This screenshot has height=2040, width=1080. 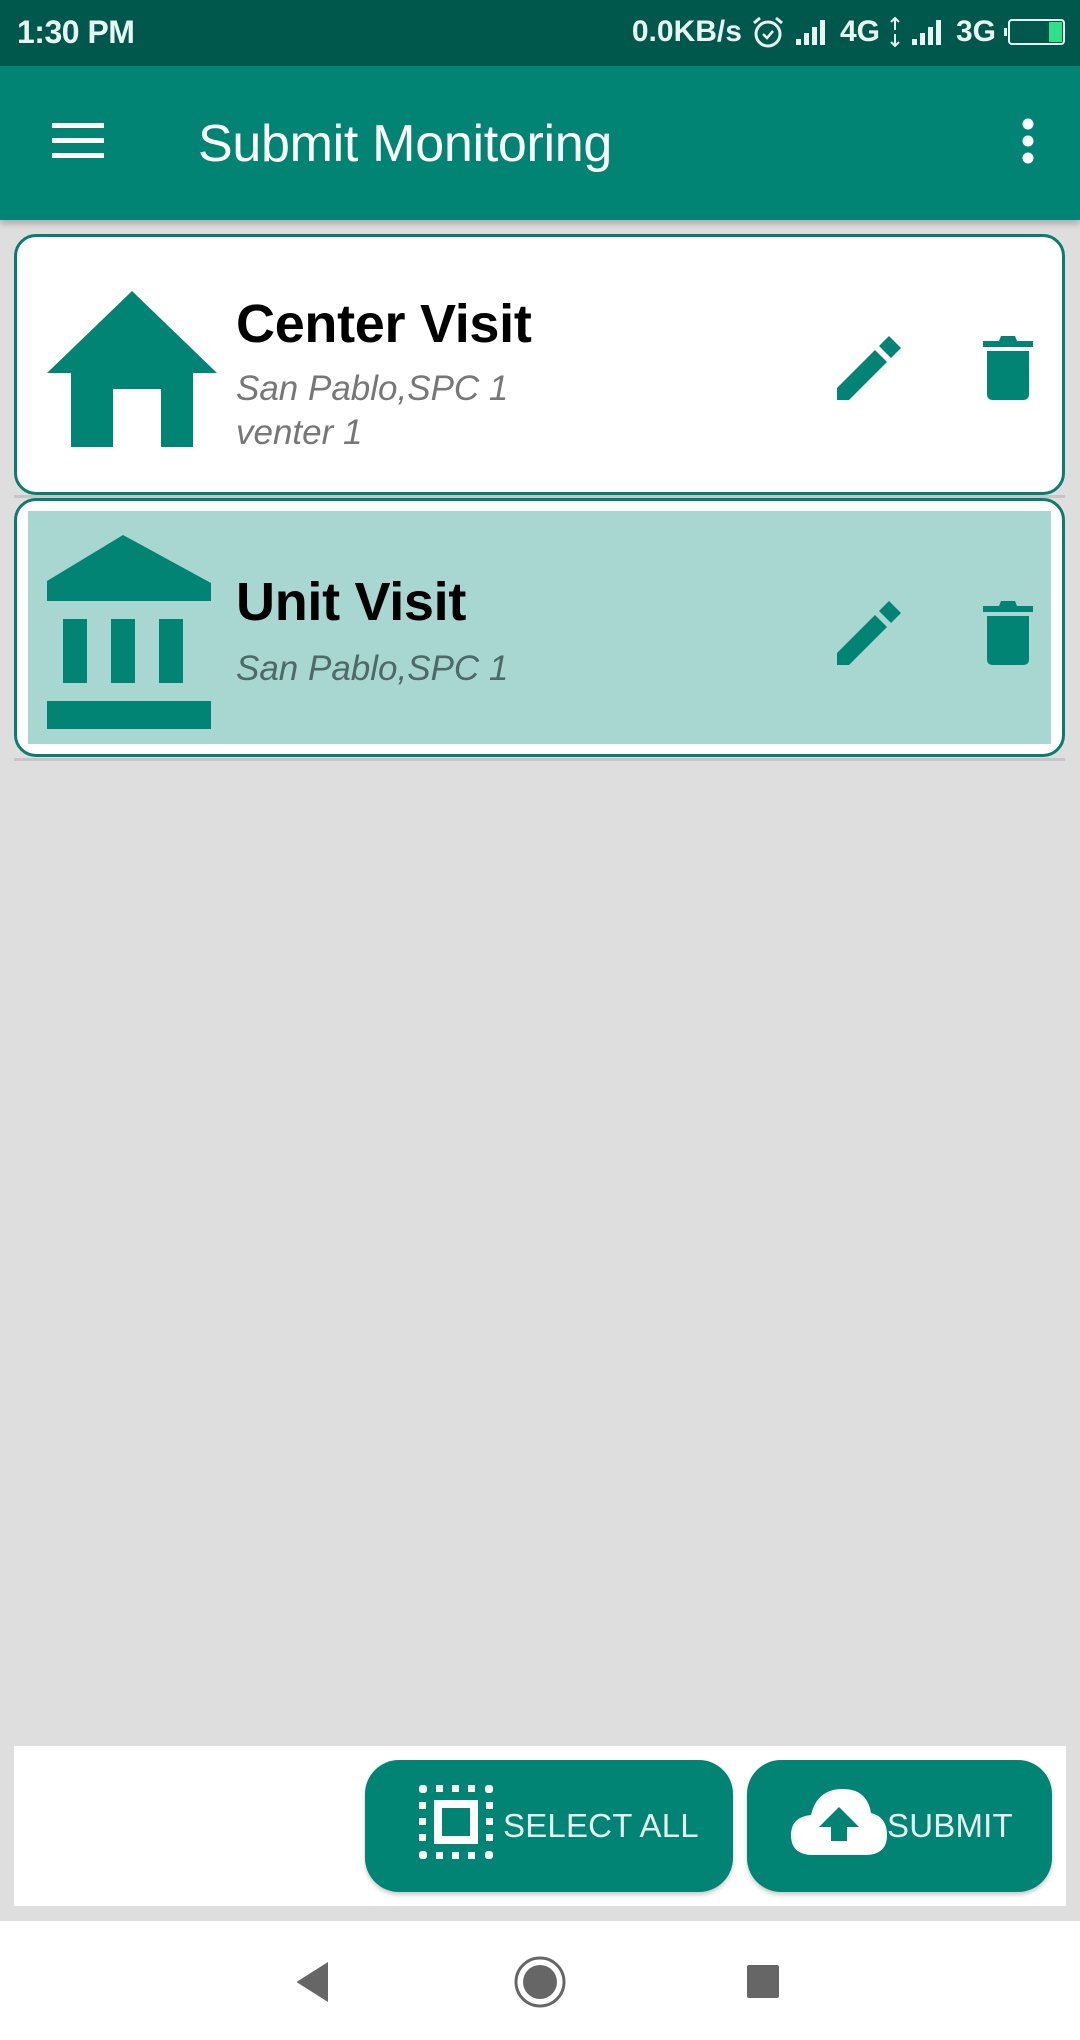 I want to click on data-arrows-icon, so click(x=895, y=32).